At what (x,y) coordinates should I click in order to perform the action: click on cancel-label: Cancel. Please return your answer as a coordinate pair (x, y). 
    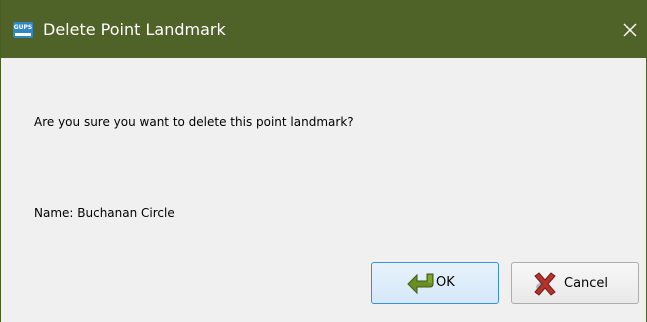
    Looking at the image, I should click on (586, 283).